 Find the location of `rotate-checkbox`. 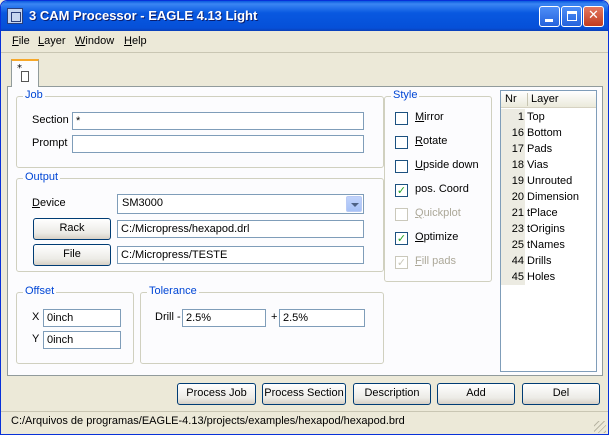

rotate-checkbox is located at coordinates (401, 142).